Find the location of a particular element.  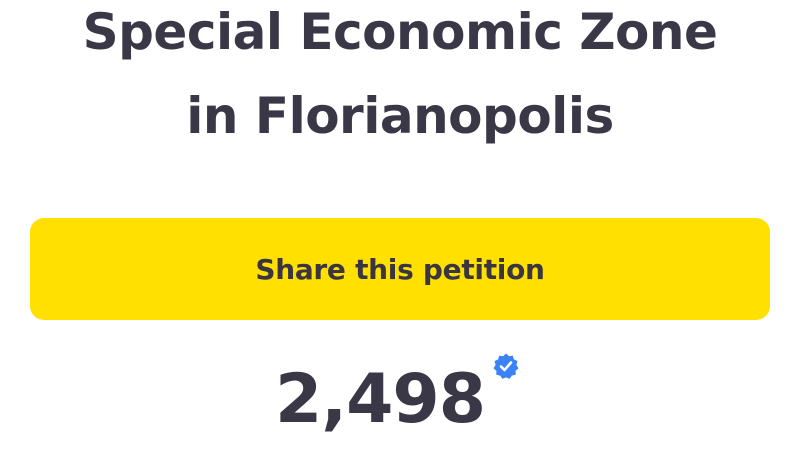

share-petition-button-label: Share this petition is located at coordinates (400, 269).